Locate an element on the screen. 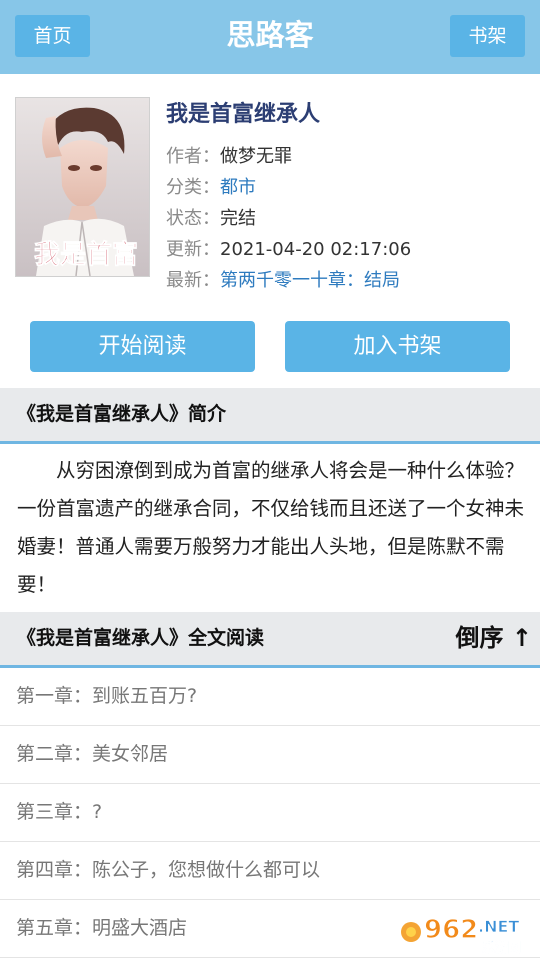  intro-section-title: 《我是首富继承人》简介 is located at coordinates (122, 414).